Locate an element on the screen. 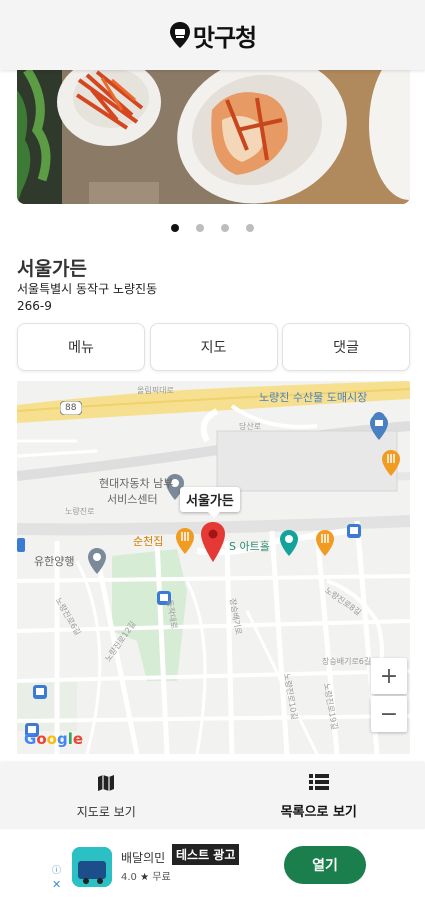 The height and width of the screenshot is (900, 425). app-header: 맛구청 is located at coordinates (212, 35).